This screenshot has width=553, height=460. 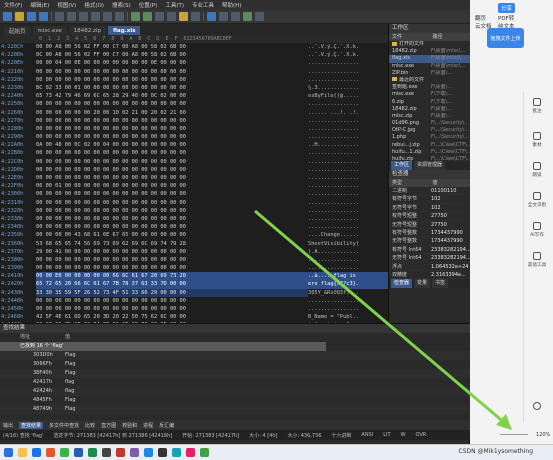 I want to click on status-ansi: ANSI, so click(x=367, y=435).